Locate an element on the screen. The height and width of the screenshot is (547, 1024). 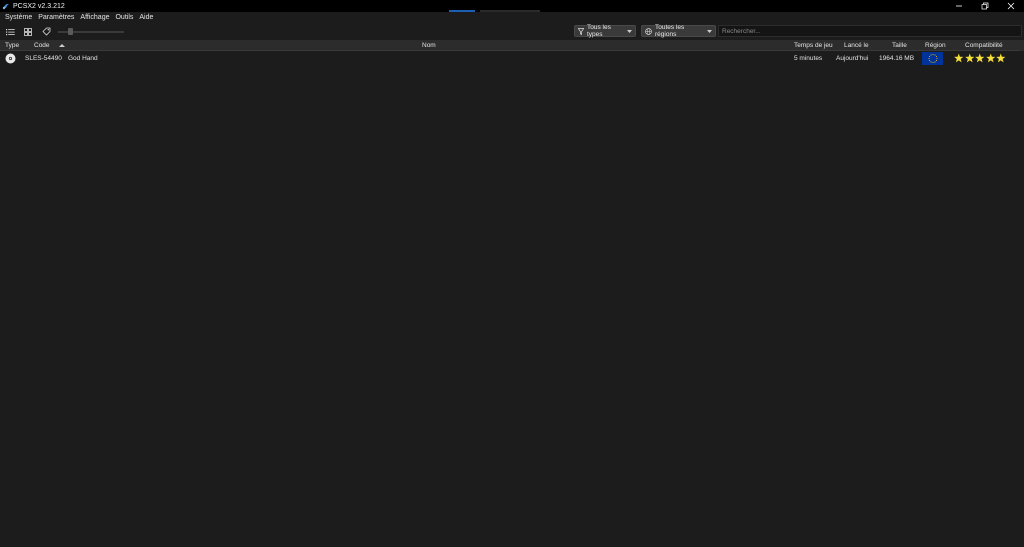
sort-ascending-icon is located at coordinates (62, 45).